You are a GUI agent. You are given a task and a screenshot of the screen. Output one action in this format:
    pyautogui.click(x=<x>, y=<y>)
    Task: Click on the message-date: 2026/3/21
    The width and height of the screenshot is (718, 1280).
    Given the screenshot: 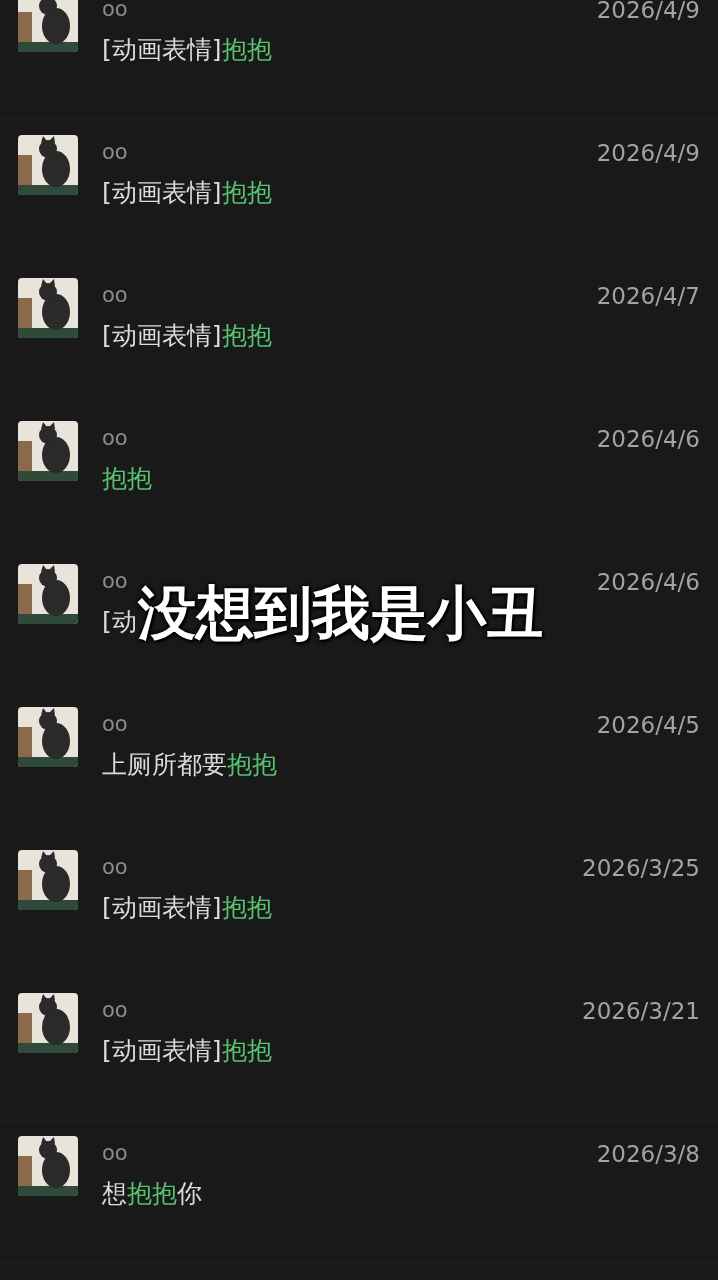 What is the action you would take?
    pyautogui.click(x=641, y=1011)
    